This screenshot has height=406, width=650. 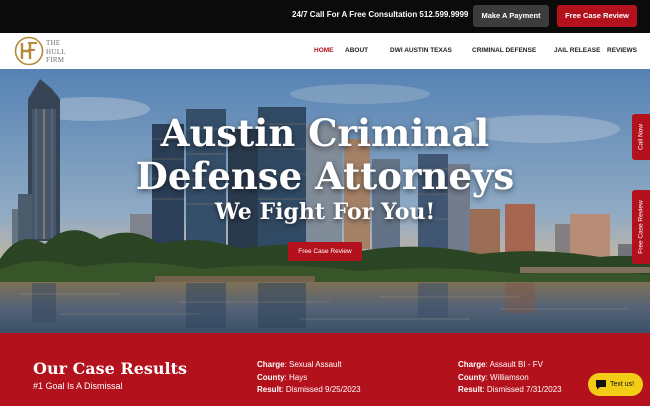 What do you see at coordinates (511, 16) in the screenshot?
I see `make-payment-button: Make A Payment` at bounding box center [511, 16].